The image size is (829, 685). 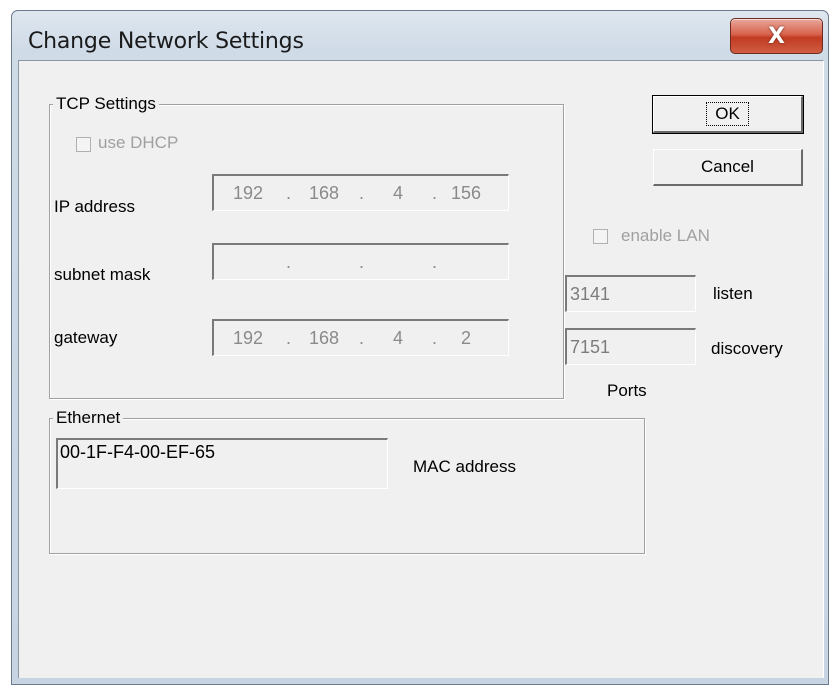 What do you see at coordinates (464, 466) in the screenshot?
I see `mac-address-label: MAC address` at bounding box center [464, 466].